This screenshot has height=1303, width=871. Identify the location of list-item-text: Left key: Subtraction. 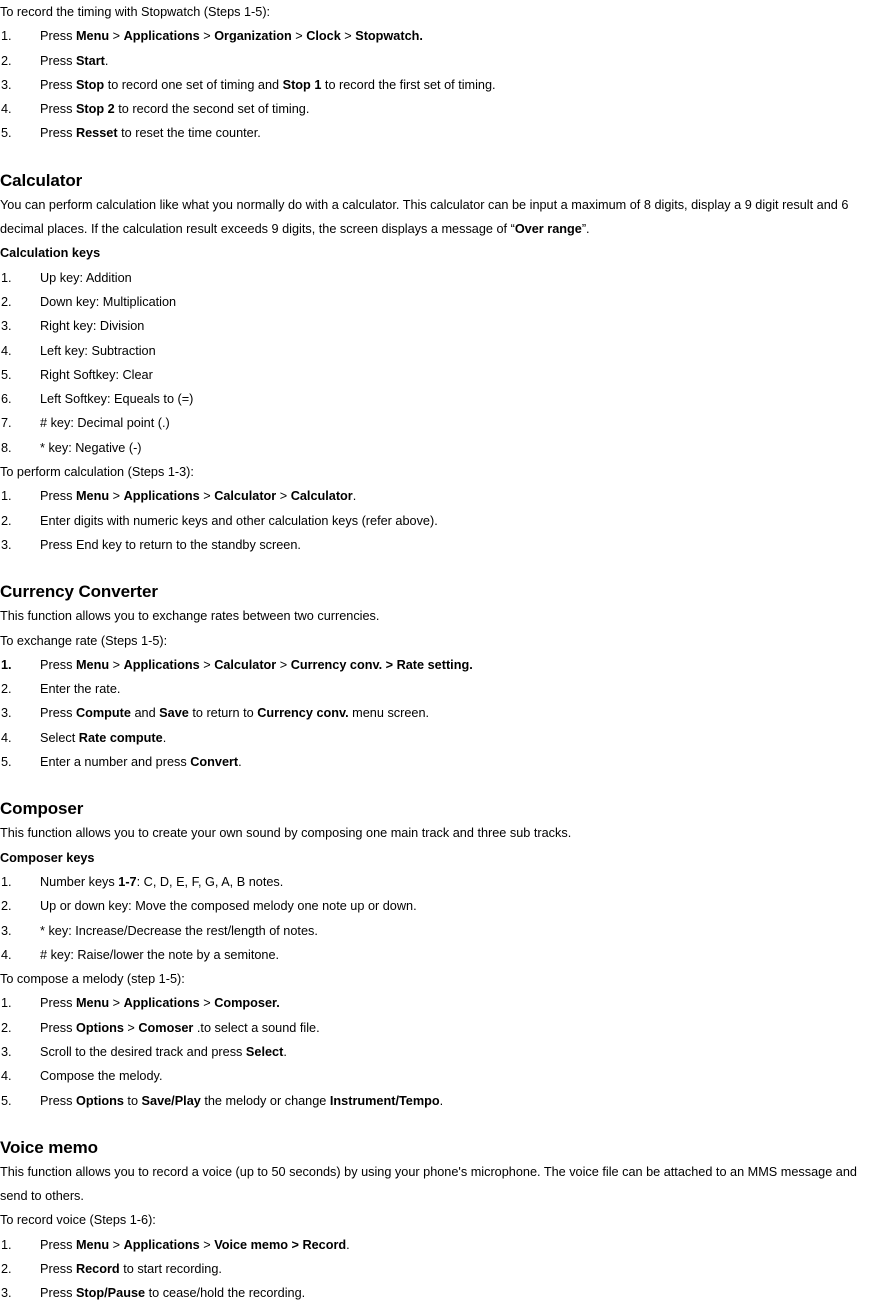
(98, 350).